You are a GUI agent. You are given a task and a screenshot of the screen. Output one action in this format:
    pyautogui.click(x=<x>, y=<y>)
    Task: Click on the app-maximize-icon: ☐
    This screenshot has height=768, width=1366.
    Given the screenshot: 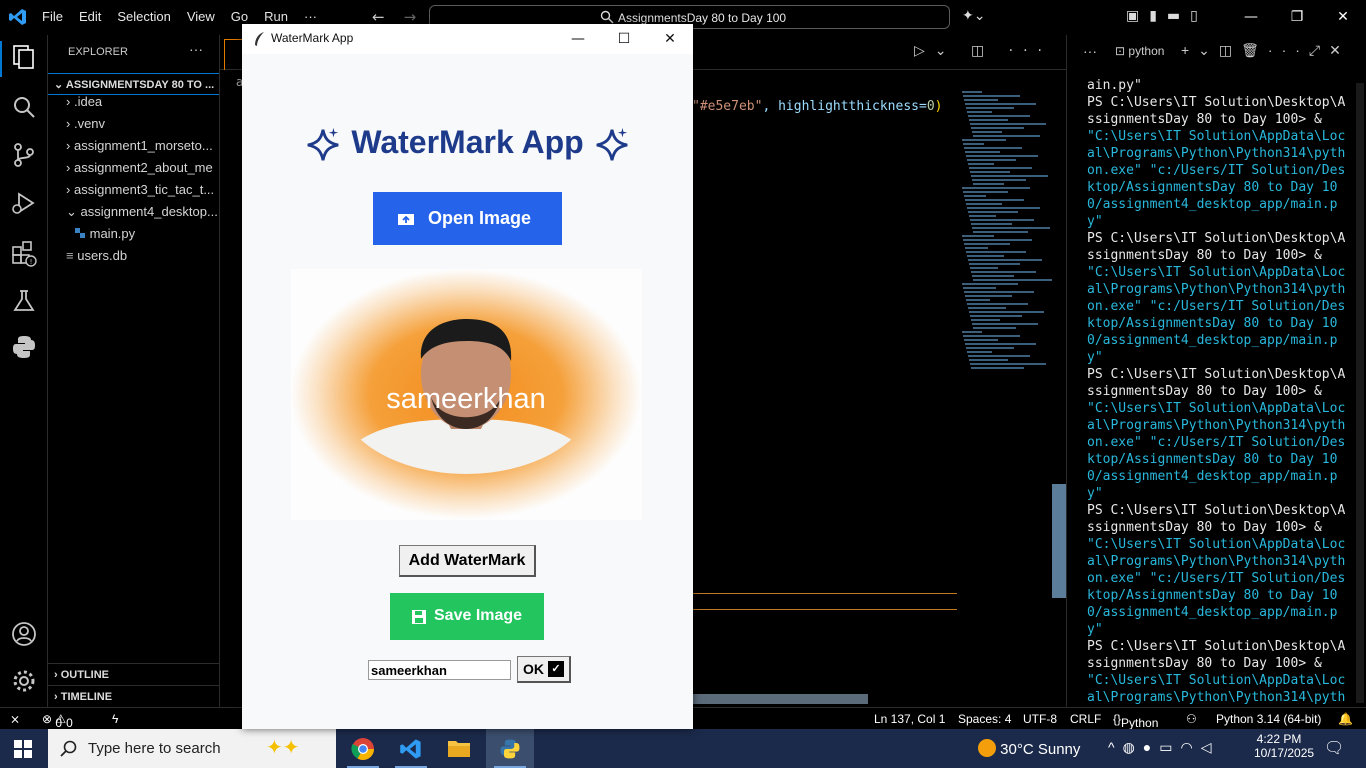 What is the action you would take?
    pyautogui.click(x=624, y=39)
    